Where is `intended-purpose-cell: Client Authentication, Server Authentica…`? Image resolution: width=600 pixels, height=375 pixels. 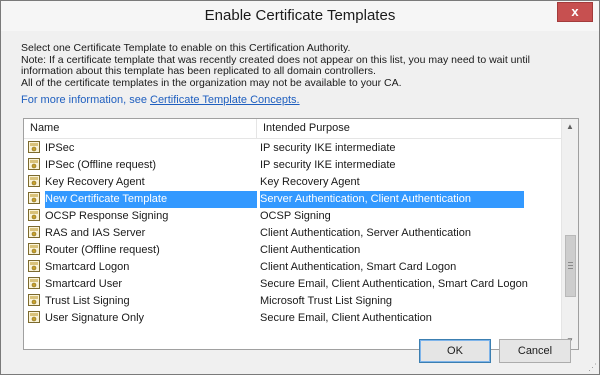 intended-purpose-cell: Client Authentication, Server Authentica… is located at coordinates (365, 233).